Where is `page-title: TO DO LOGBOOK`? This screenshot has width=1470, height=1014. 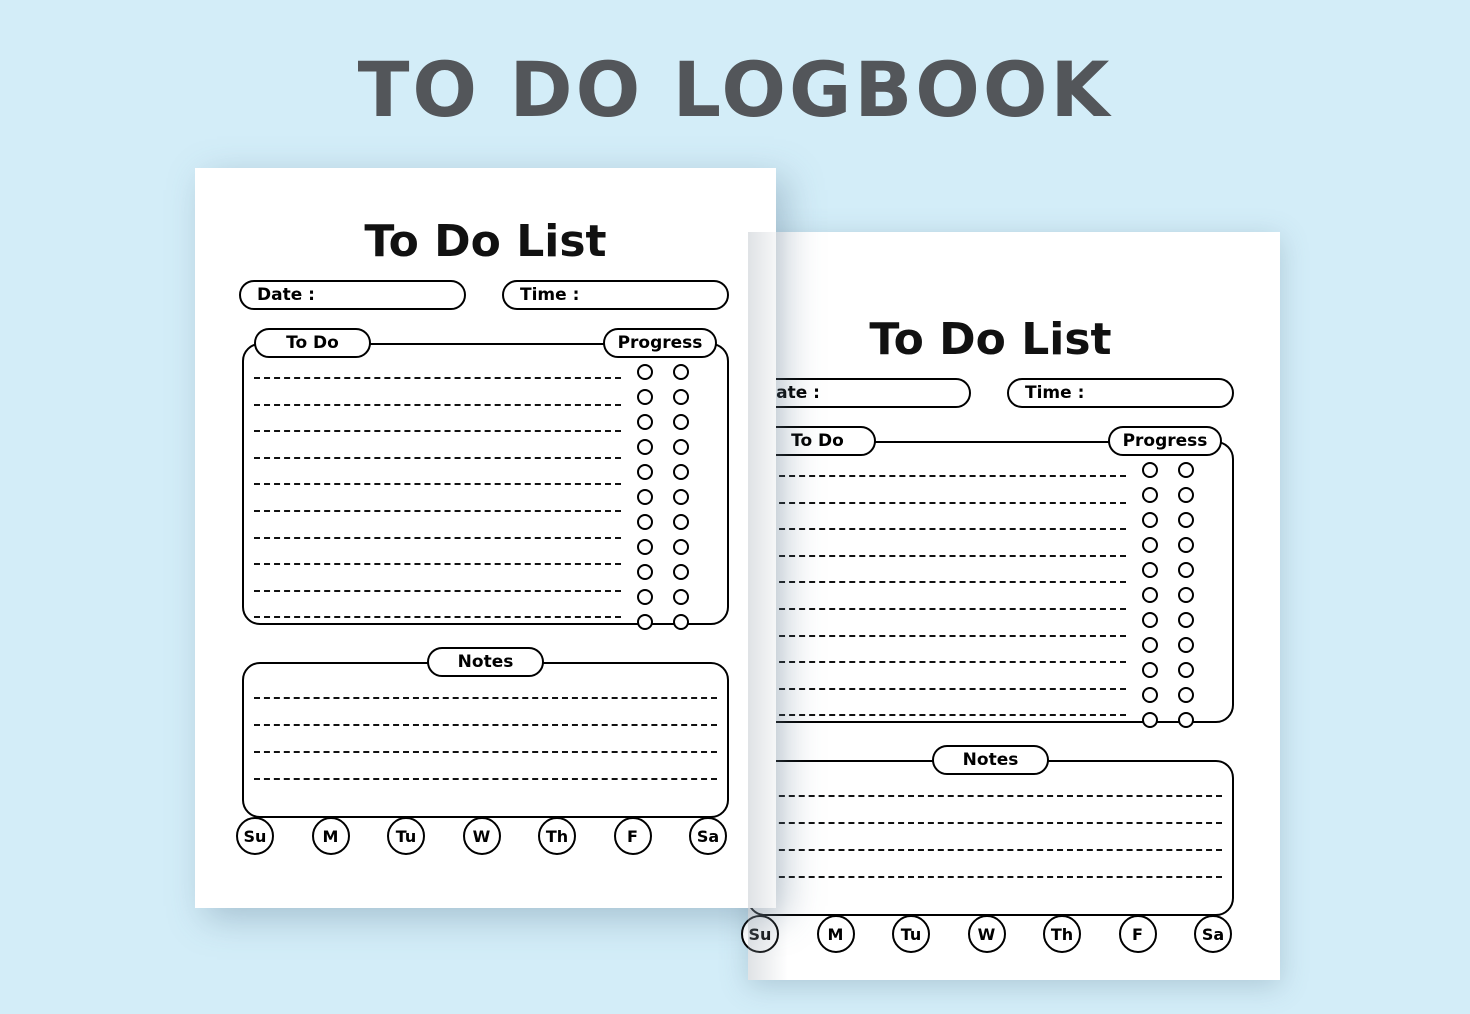
page-title: TO DO LOGBOOK is located at coordinates (735, 89).